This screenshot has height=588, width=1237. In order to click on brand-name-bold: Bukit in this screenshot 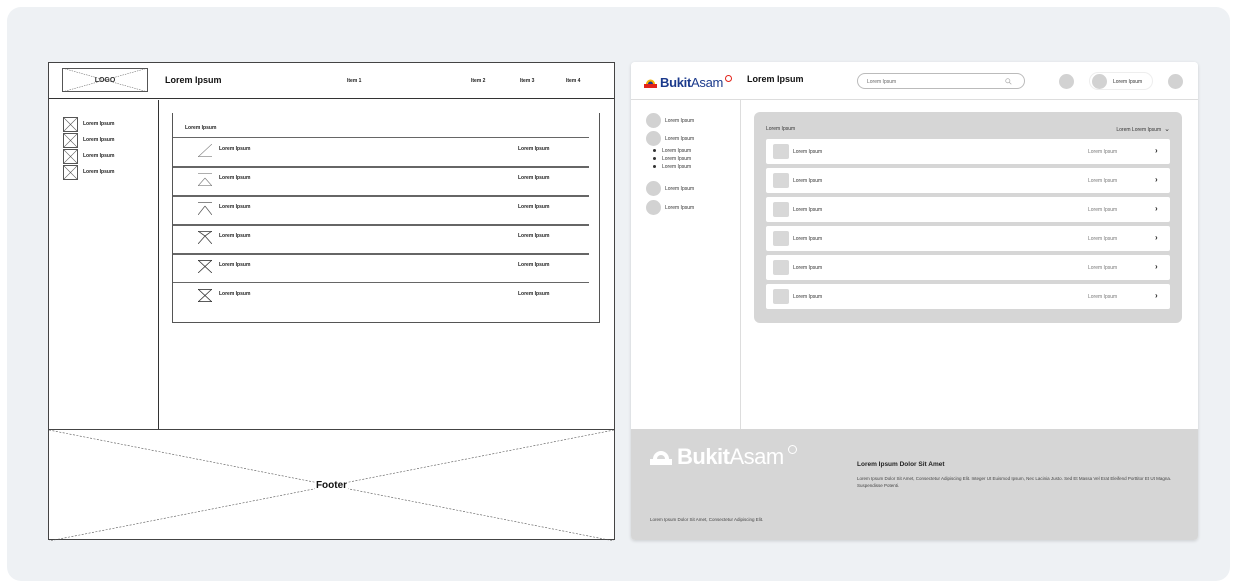, I will do `click(676, 82)`.